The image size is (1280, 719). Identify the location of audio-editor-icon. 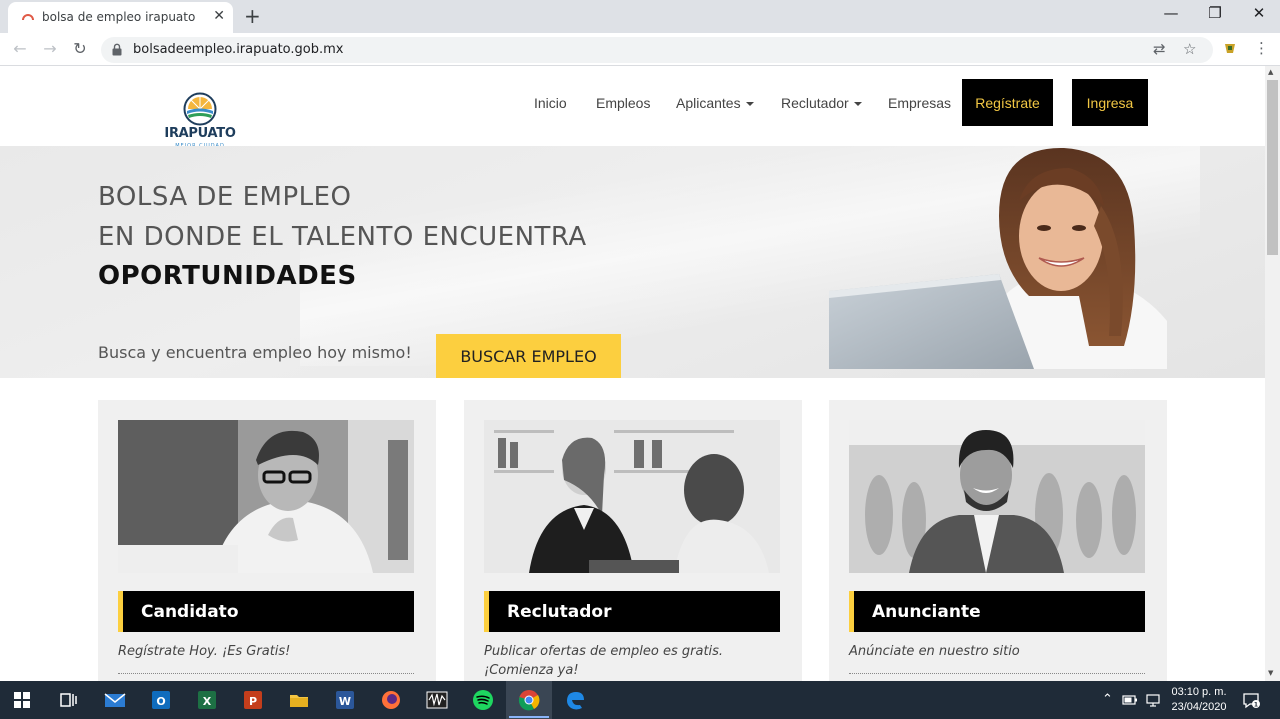
(437, 700).